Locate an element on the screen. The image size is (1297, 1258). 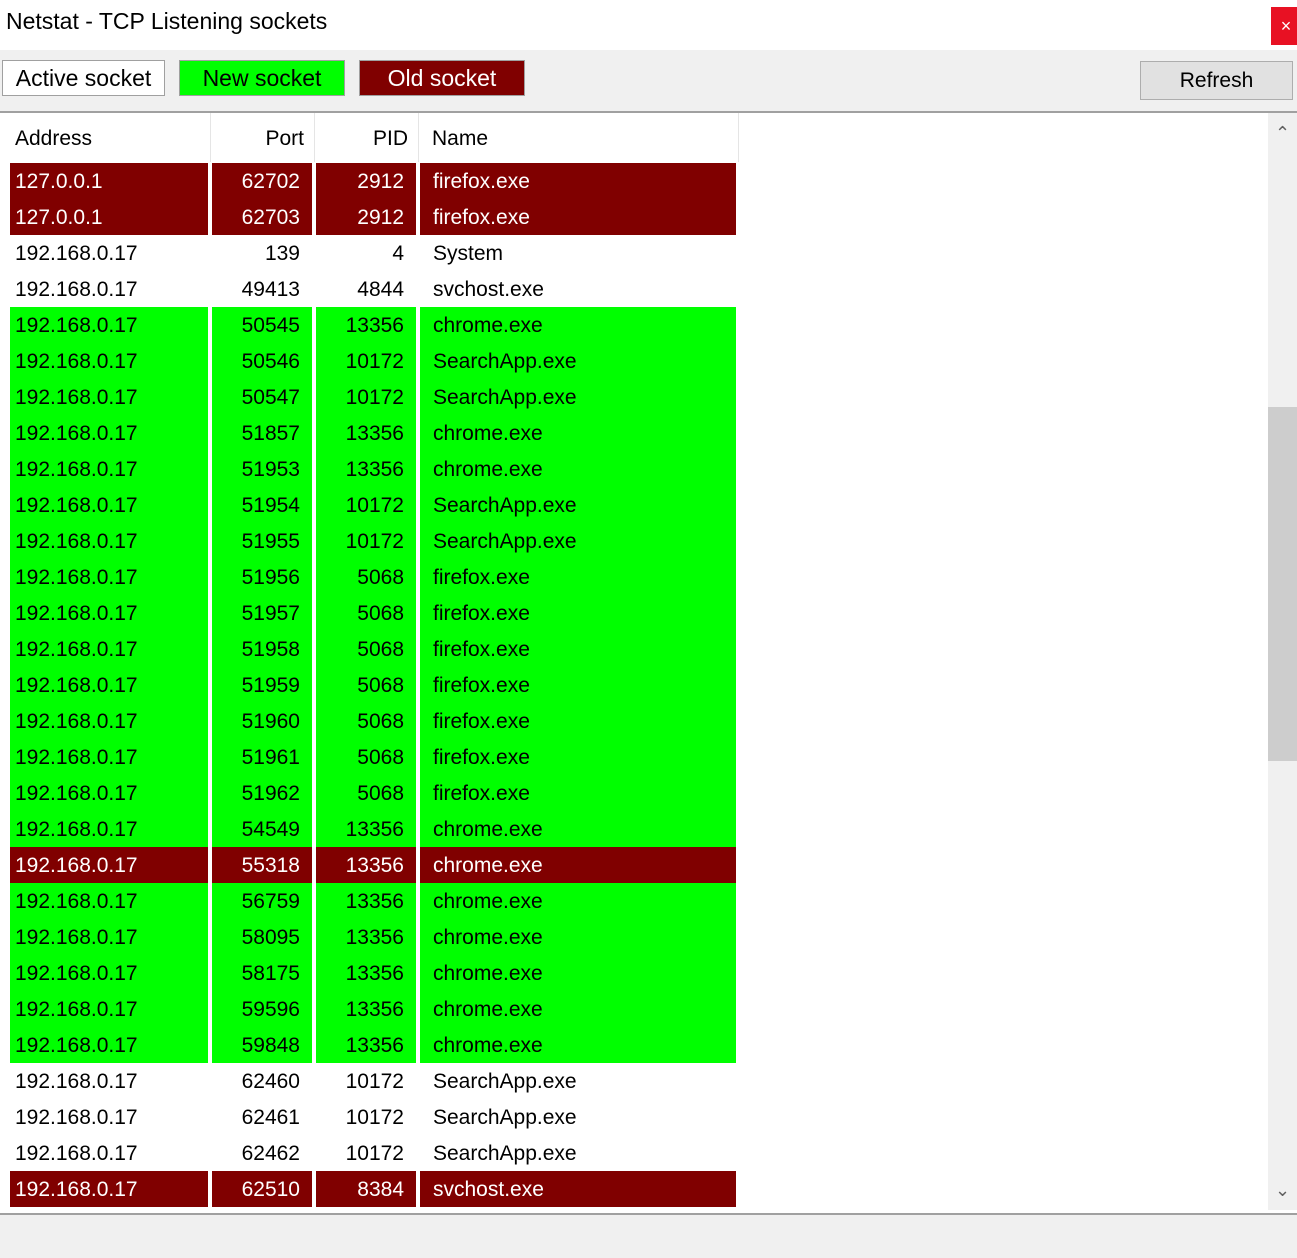
table-row: 192.168.0.17 58175 13356 chrome.exe is located at coordinates (368, 973).